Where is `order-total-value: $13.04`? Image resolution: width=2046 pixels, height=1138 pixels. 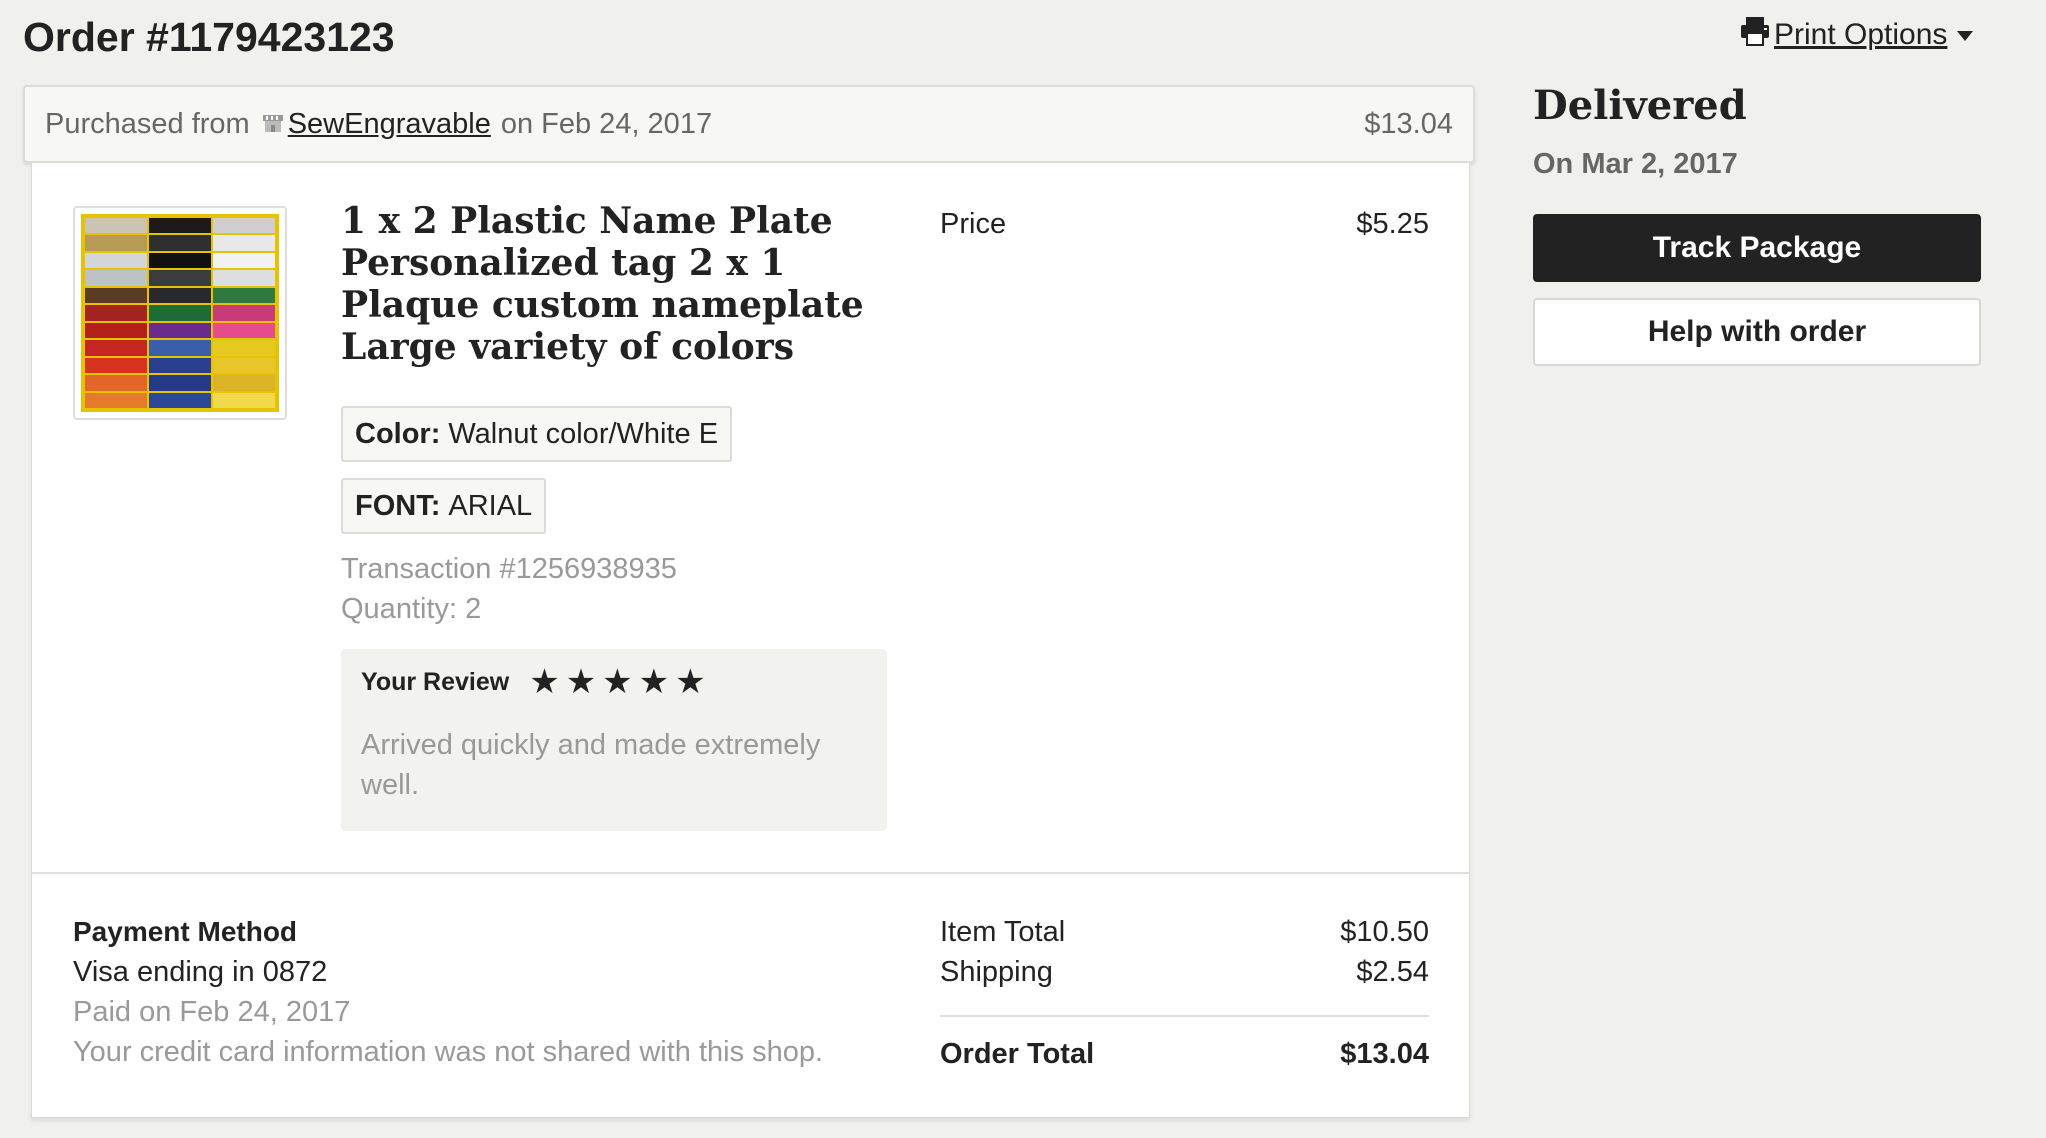 order-total-value: $13.04 is located at coordinates (1384, 1054).